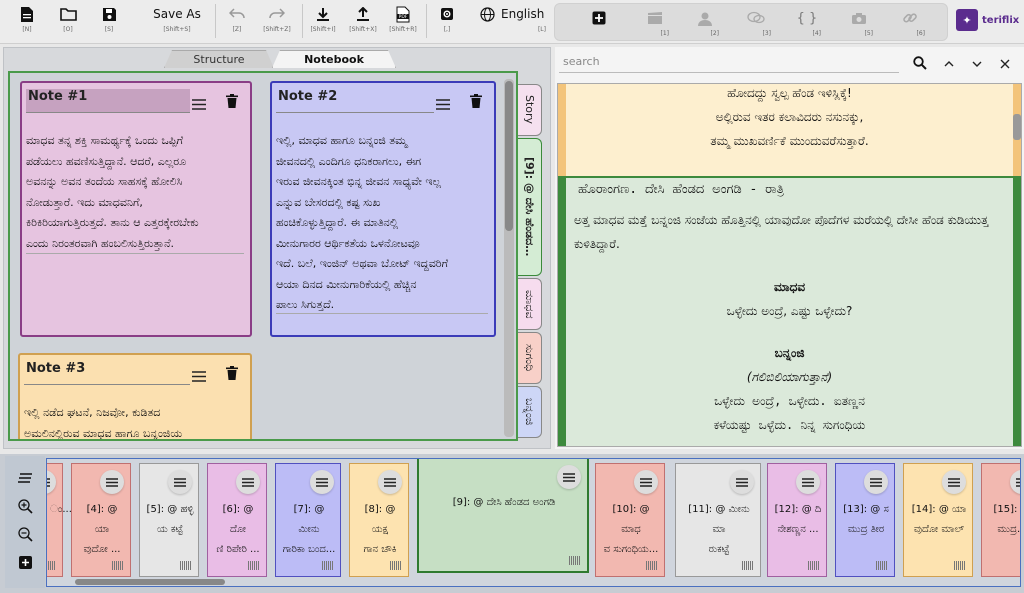  I want to click on search-input, so click(729, 62).